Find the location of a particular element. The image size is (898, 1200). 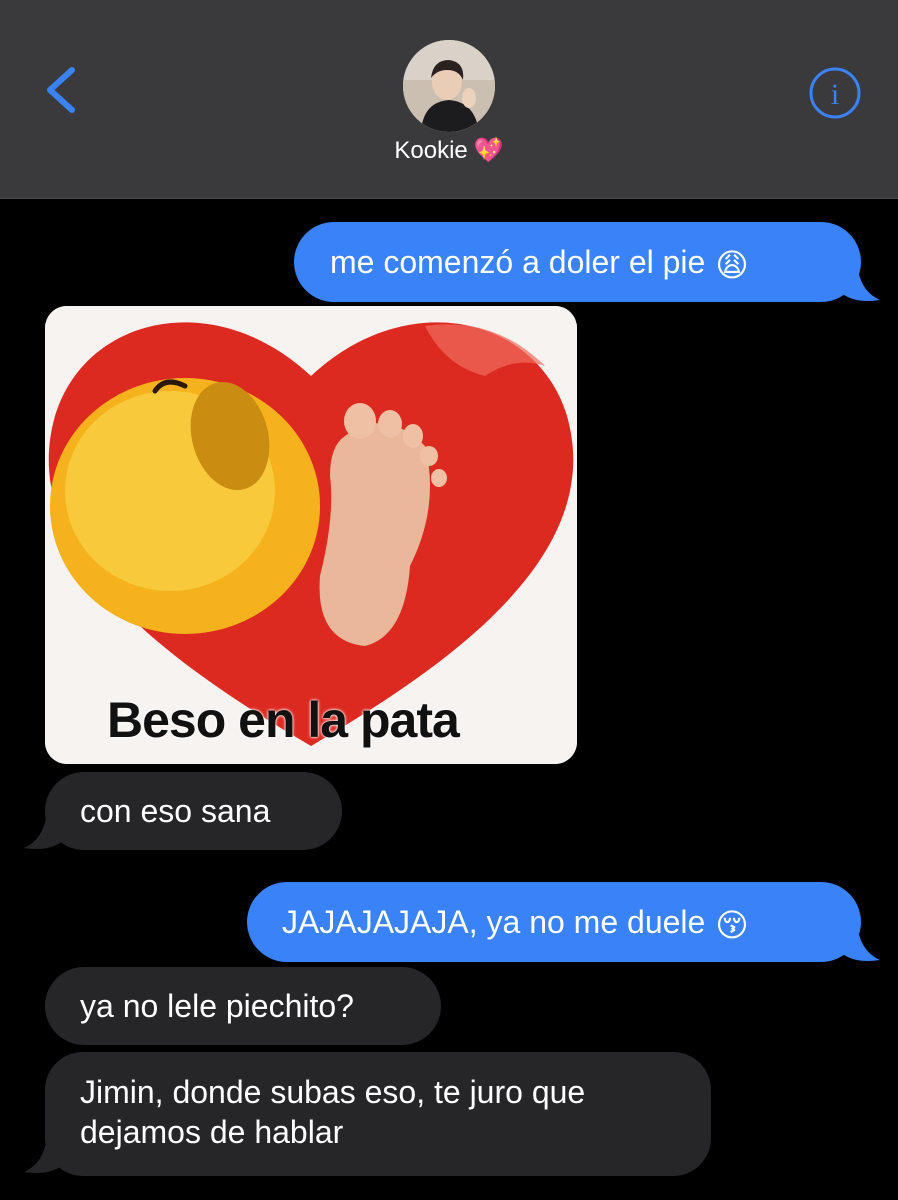

info-button: i is located at coordinates (835, 93).